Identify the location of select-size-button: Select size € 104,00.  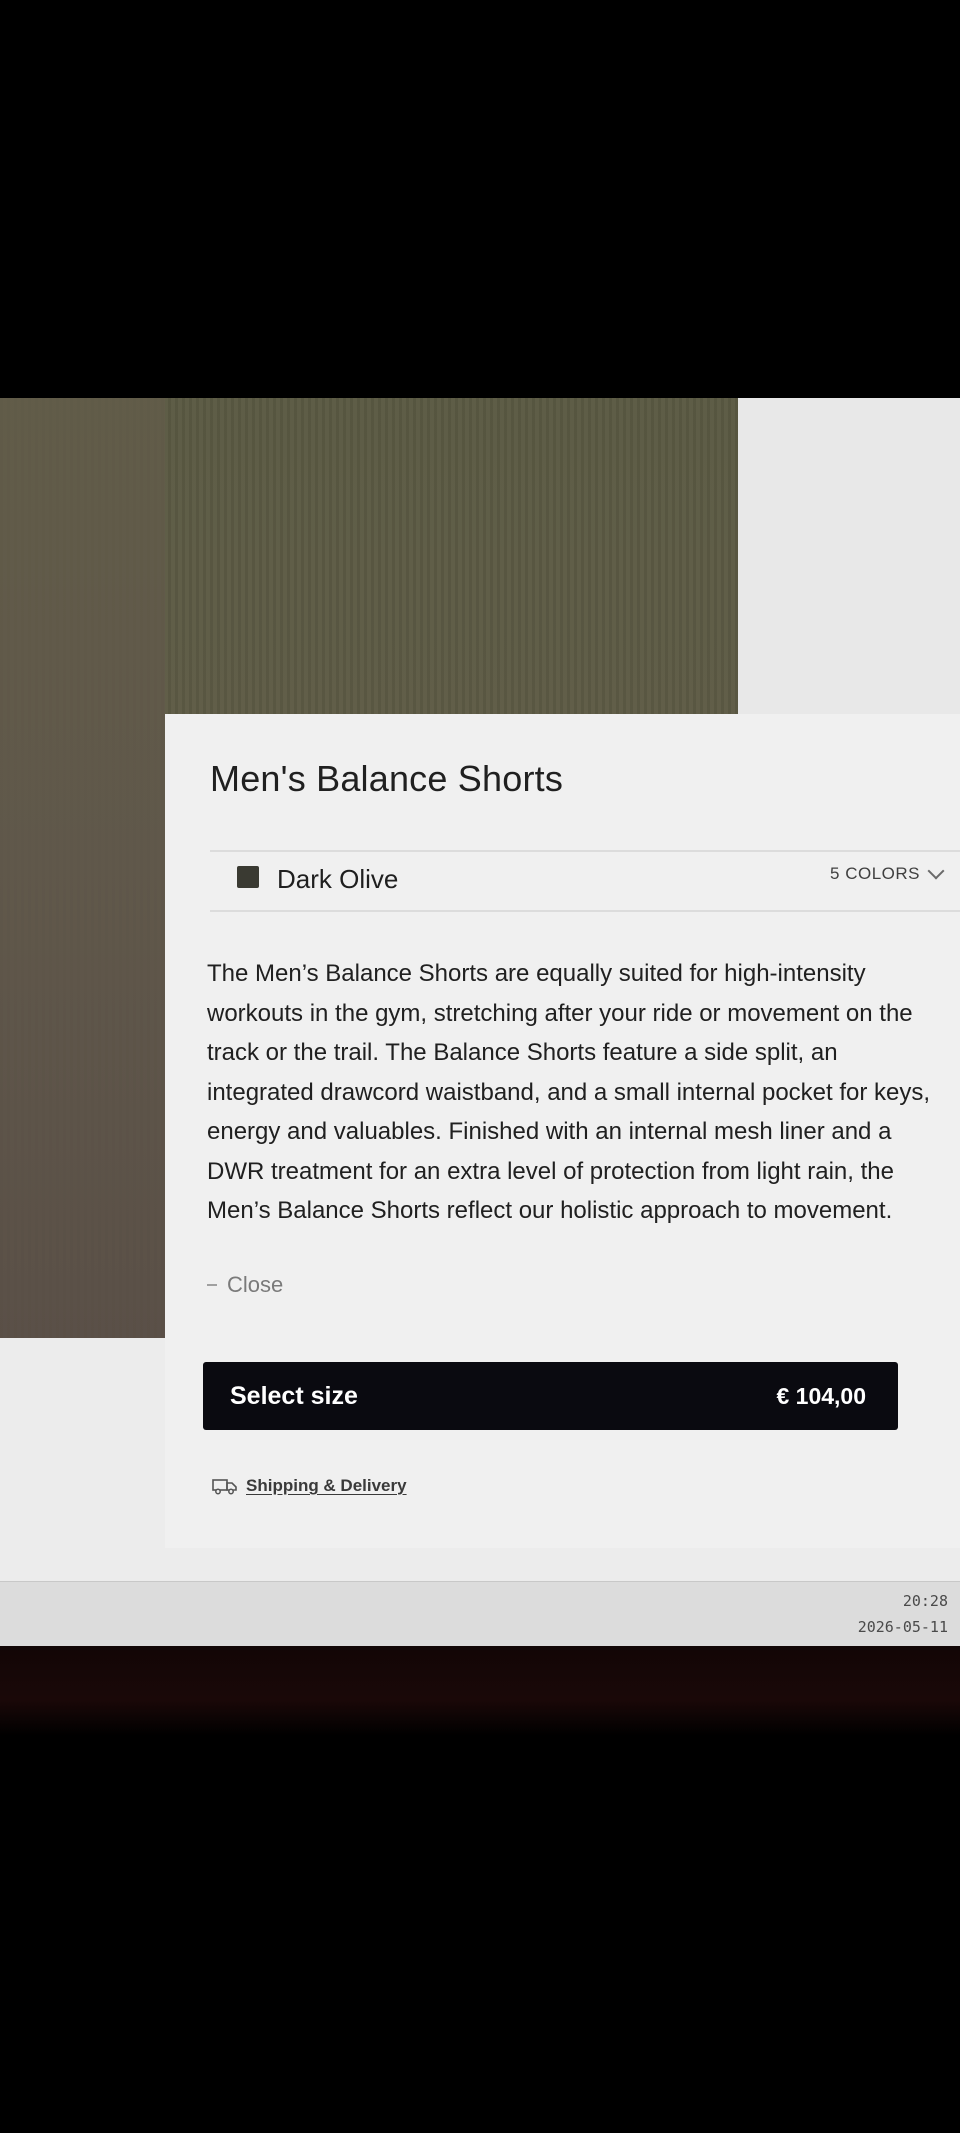
(550, 1396).